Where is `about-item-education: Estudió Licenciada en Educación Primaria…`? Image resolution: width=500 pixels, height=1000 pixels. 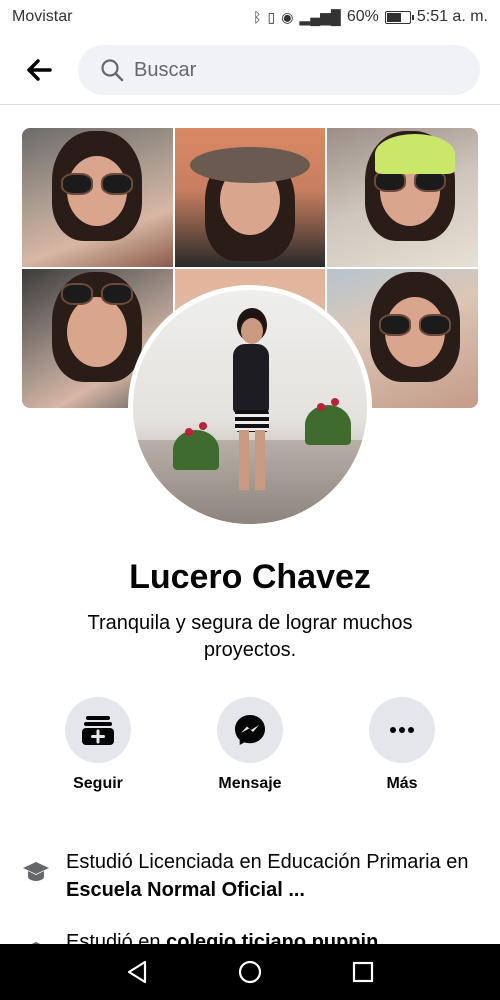
about-item-education: Estudió Licenciada en Educación Primaria… is located at coordinates (250, 876).